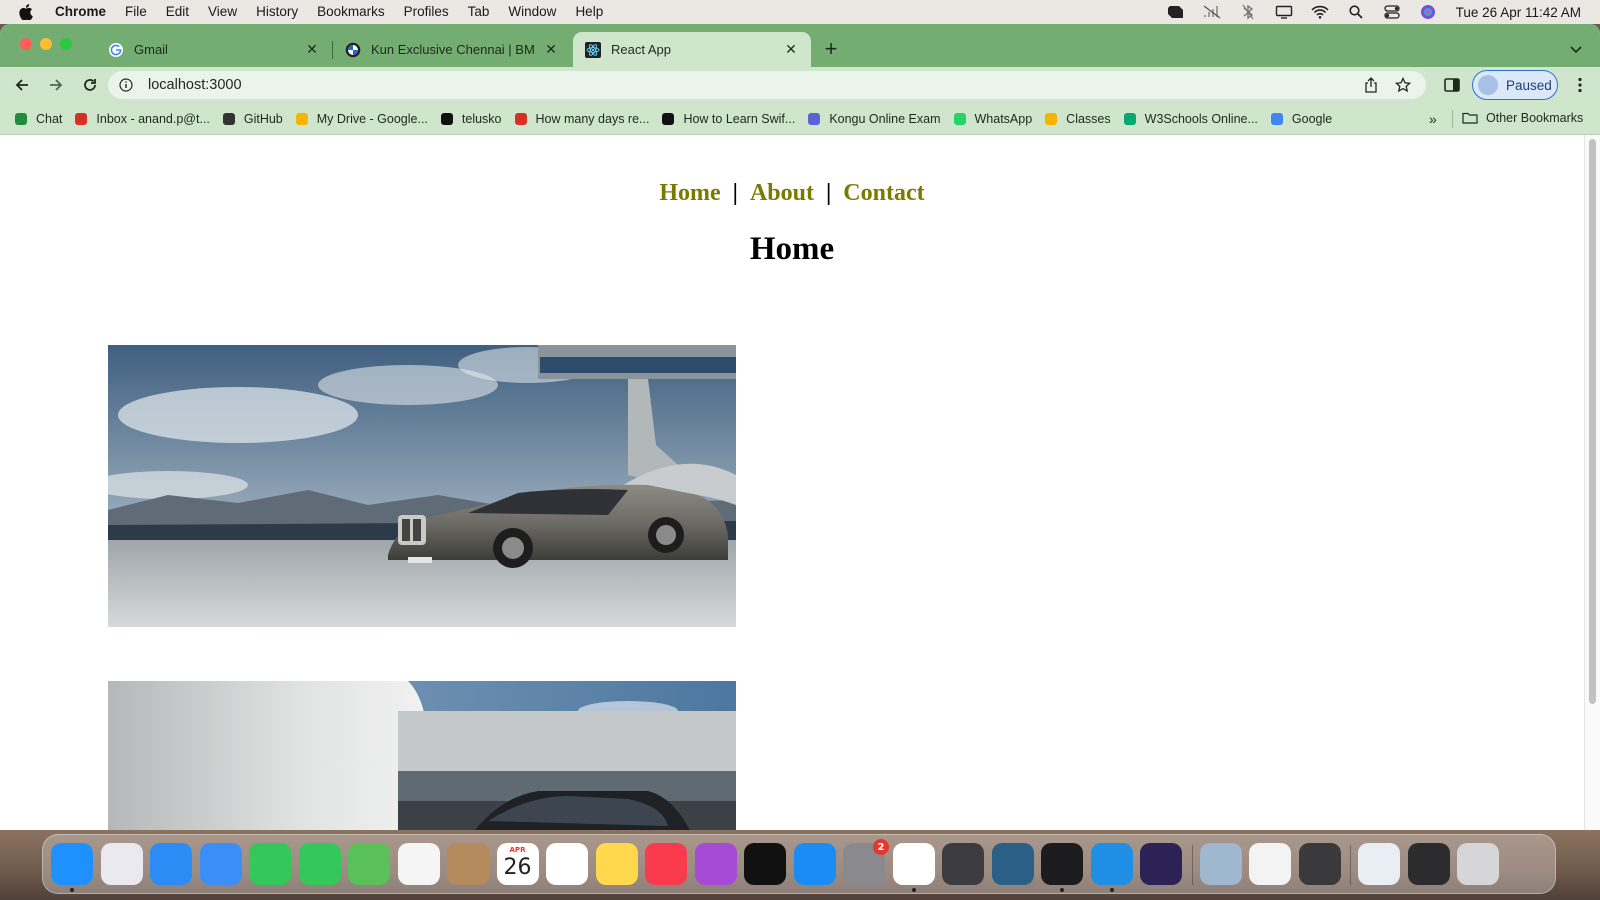 This screenshot has width=1600, height=900. What do you see at coordinates (616, 864) in the screenshot?
I see `notes-icon` at bounding box center [616, 864].